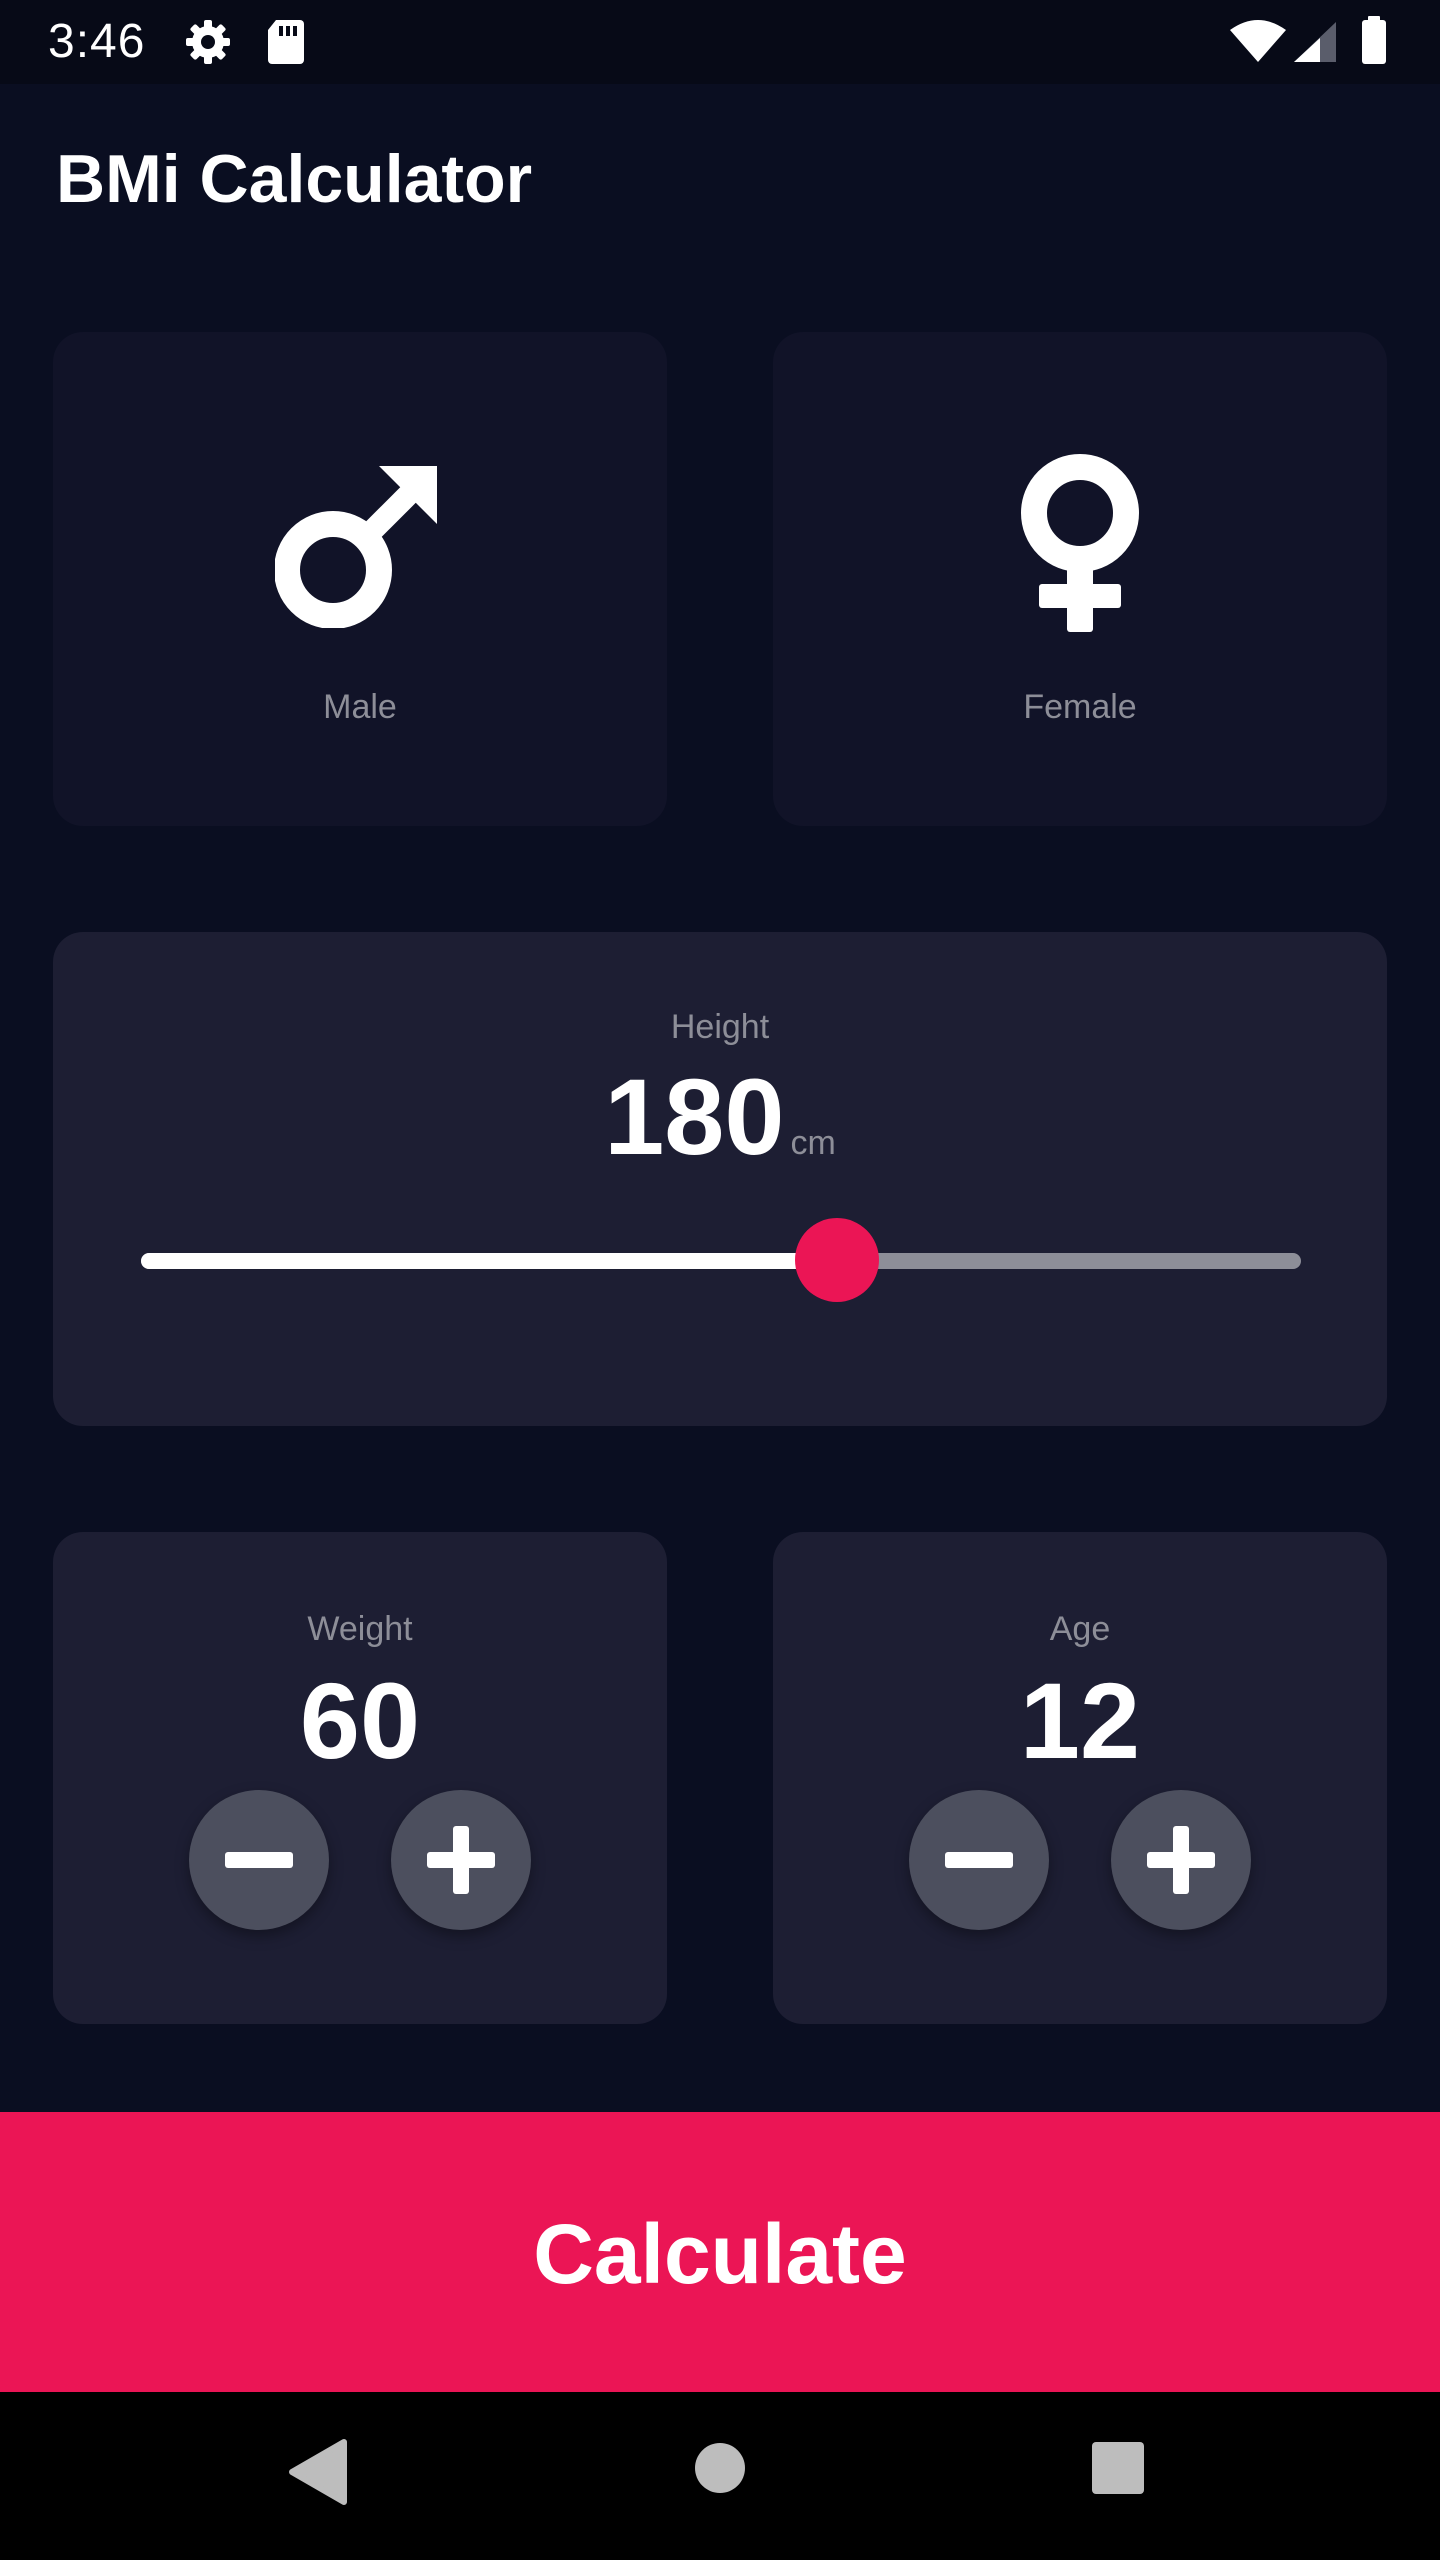  Describe the element at coordinates (720, 1027) in the screenshot. I see `height-label: Height` at that location.